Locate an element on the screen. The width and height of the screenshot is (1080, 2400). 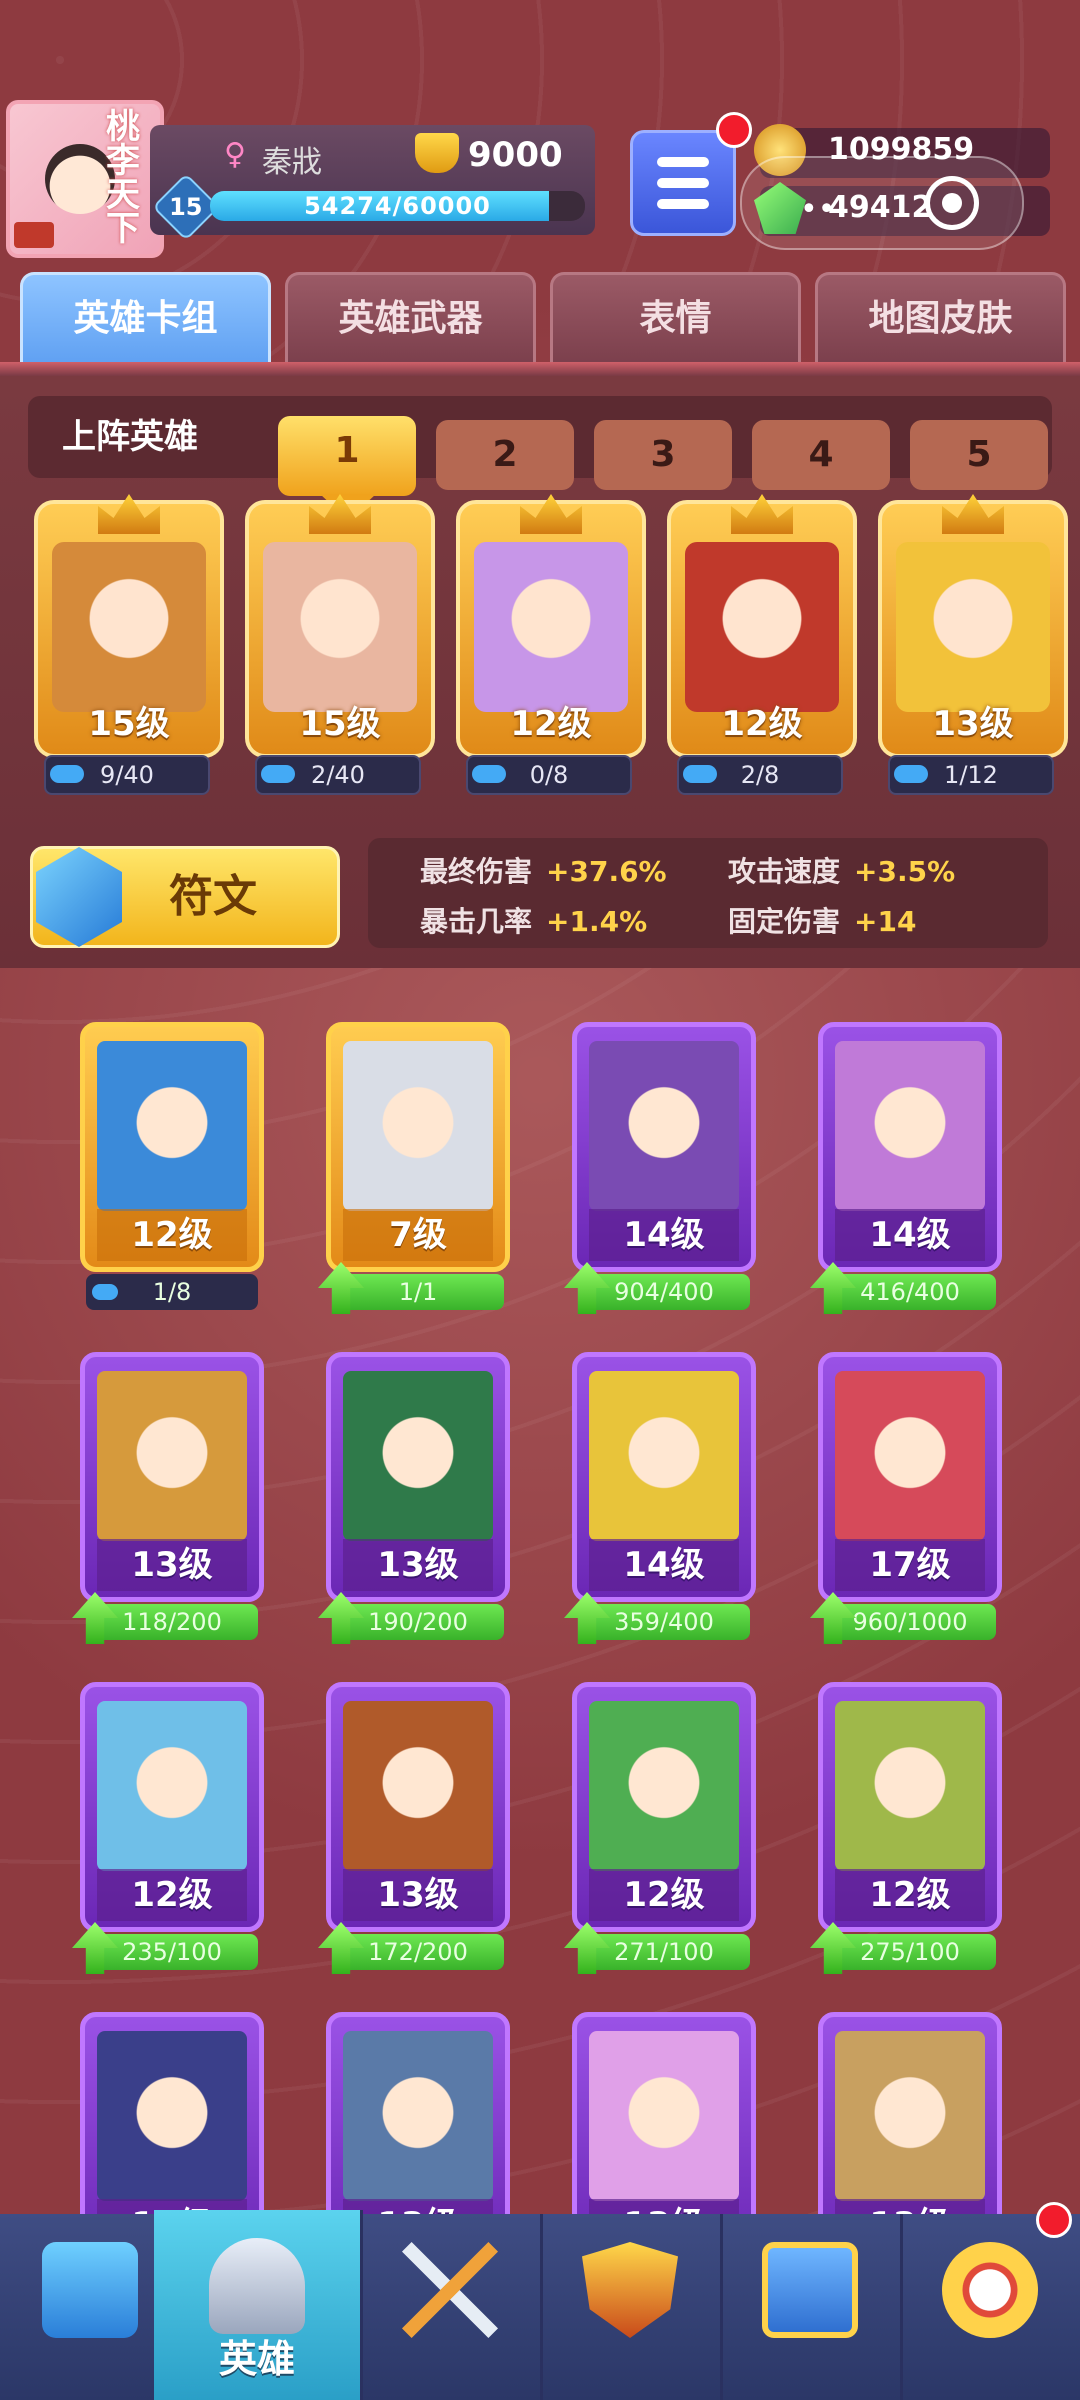
rune-button: 符文 is located at coordinates (185, 897).